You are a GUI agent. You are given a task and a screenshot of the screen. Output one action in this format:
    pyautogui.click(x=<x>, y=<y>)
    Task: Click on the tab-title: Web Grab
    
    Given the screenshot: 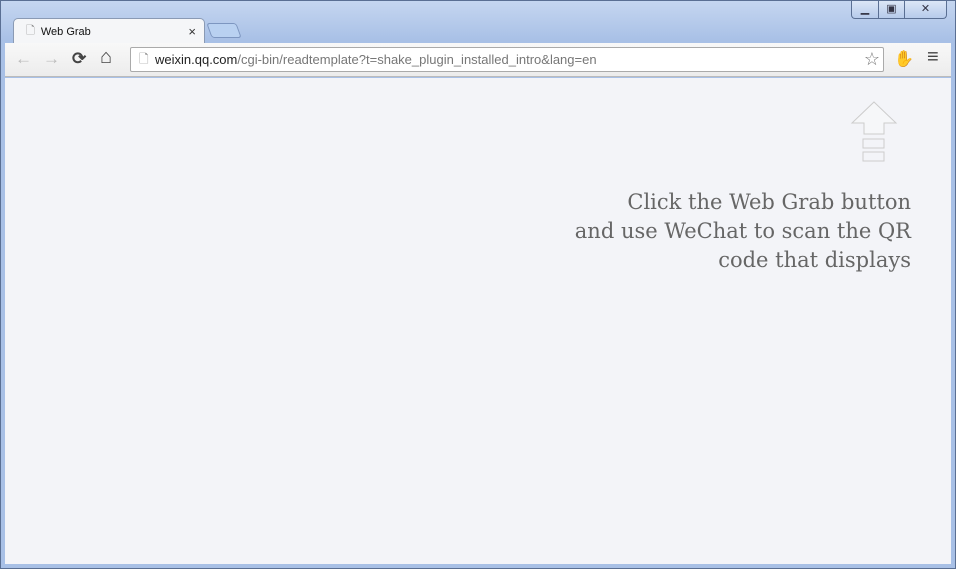 What is the action you would take?
    pyautogui.click(x=65, y=31)
    